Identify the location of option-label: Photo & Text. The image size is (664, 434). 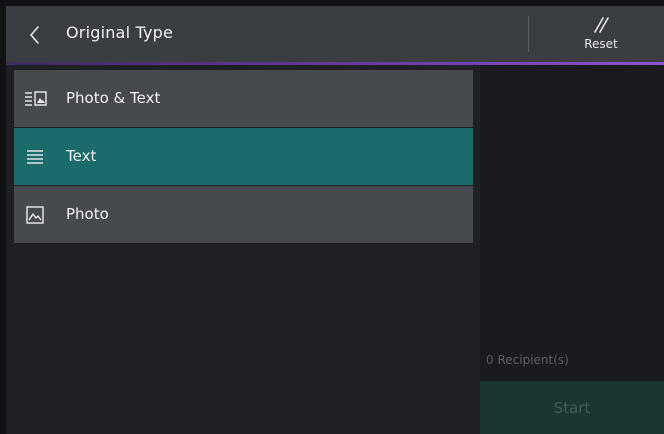
(113, 98).